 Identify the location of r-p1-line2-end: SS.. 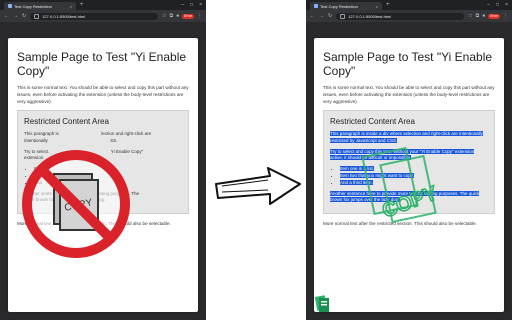
(114, 140).